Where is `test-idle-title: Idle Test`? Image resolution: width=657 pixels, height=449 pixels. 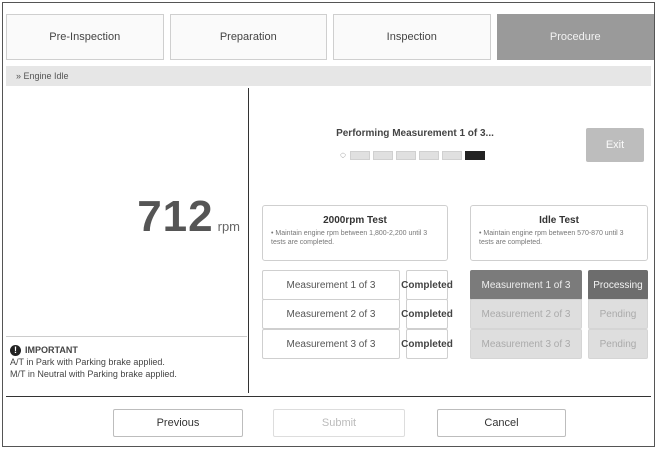
test-idle-title: Idle Test is located at coordinates (559, 220).